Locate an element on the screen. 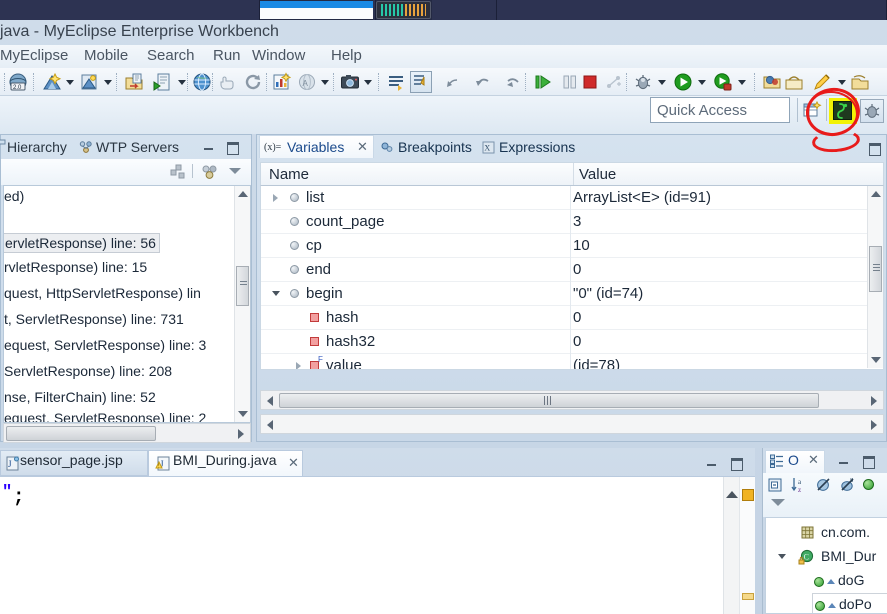 The width and height of the screenshot is (887, 614). database-icon: A is located at coordinates (307, 82).